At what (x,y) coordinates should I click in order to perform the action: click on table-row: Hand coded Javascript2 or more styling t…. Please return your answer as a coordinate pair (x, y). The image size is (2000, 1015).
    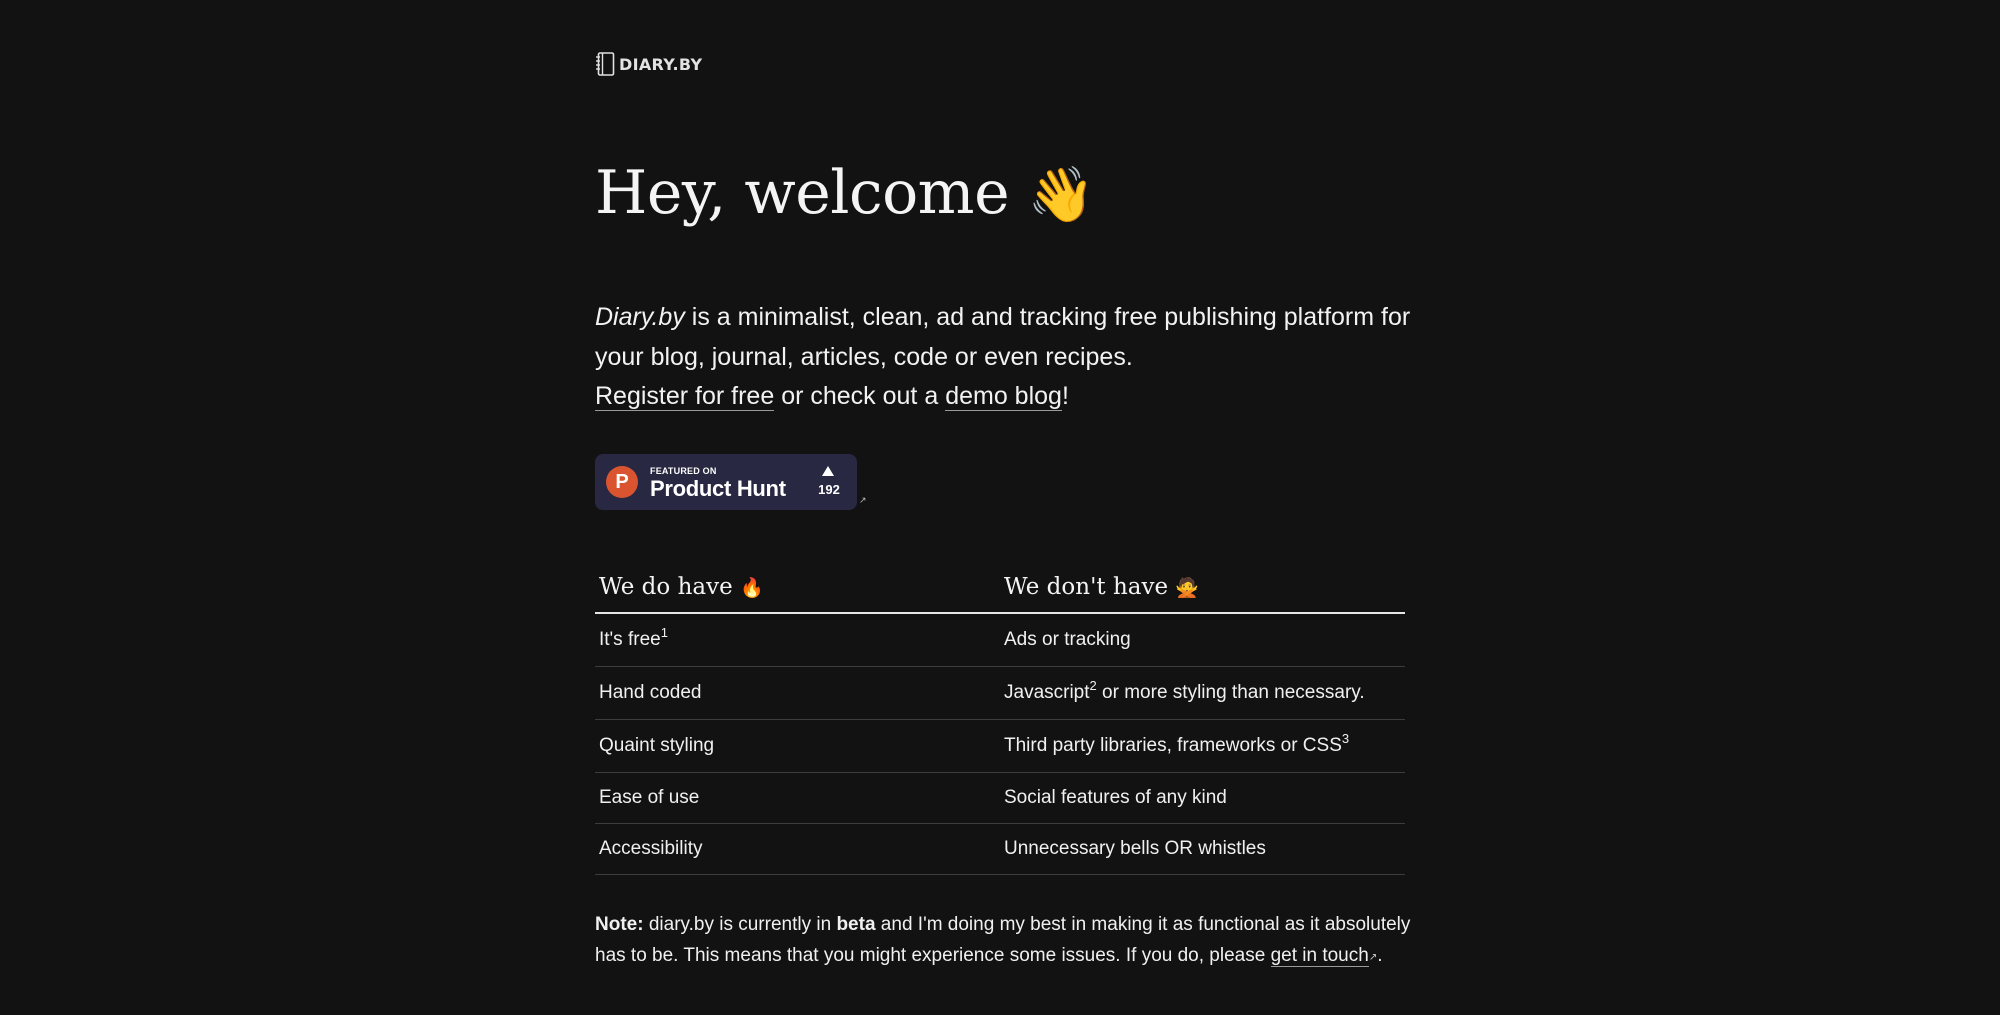
    Looking at the image, I should click on (1000, 693).